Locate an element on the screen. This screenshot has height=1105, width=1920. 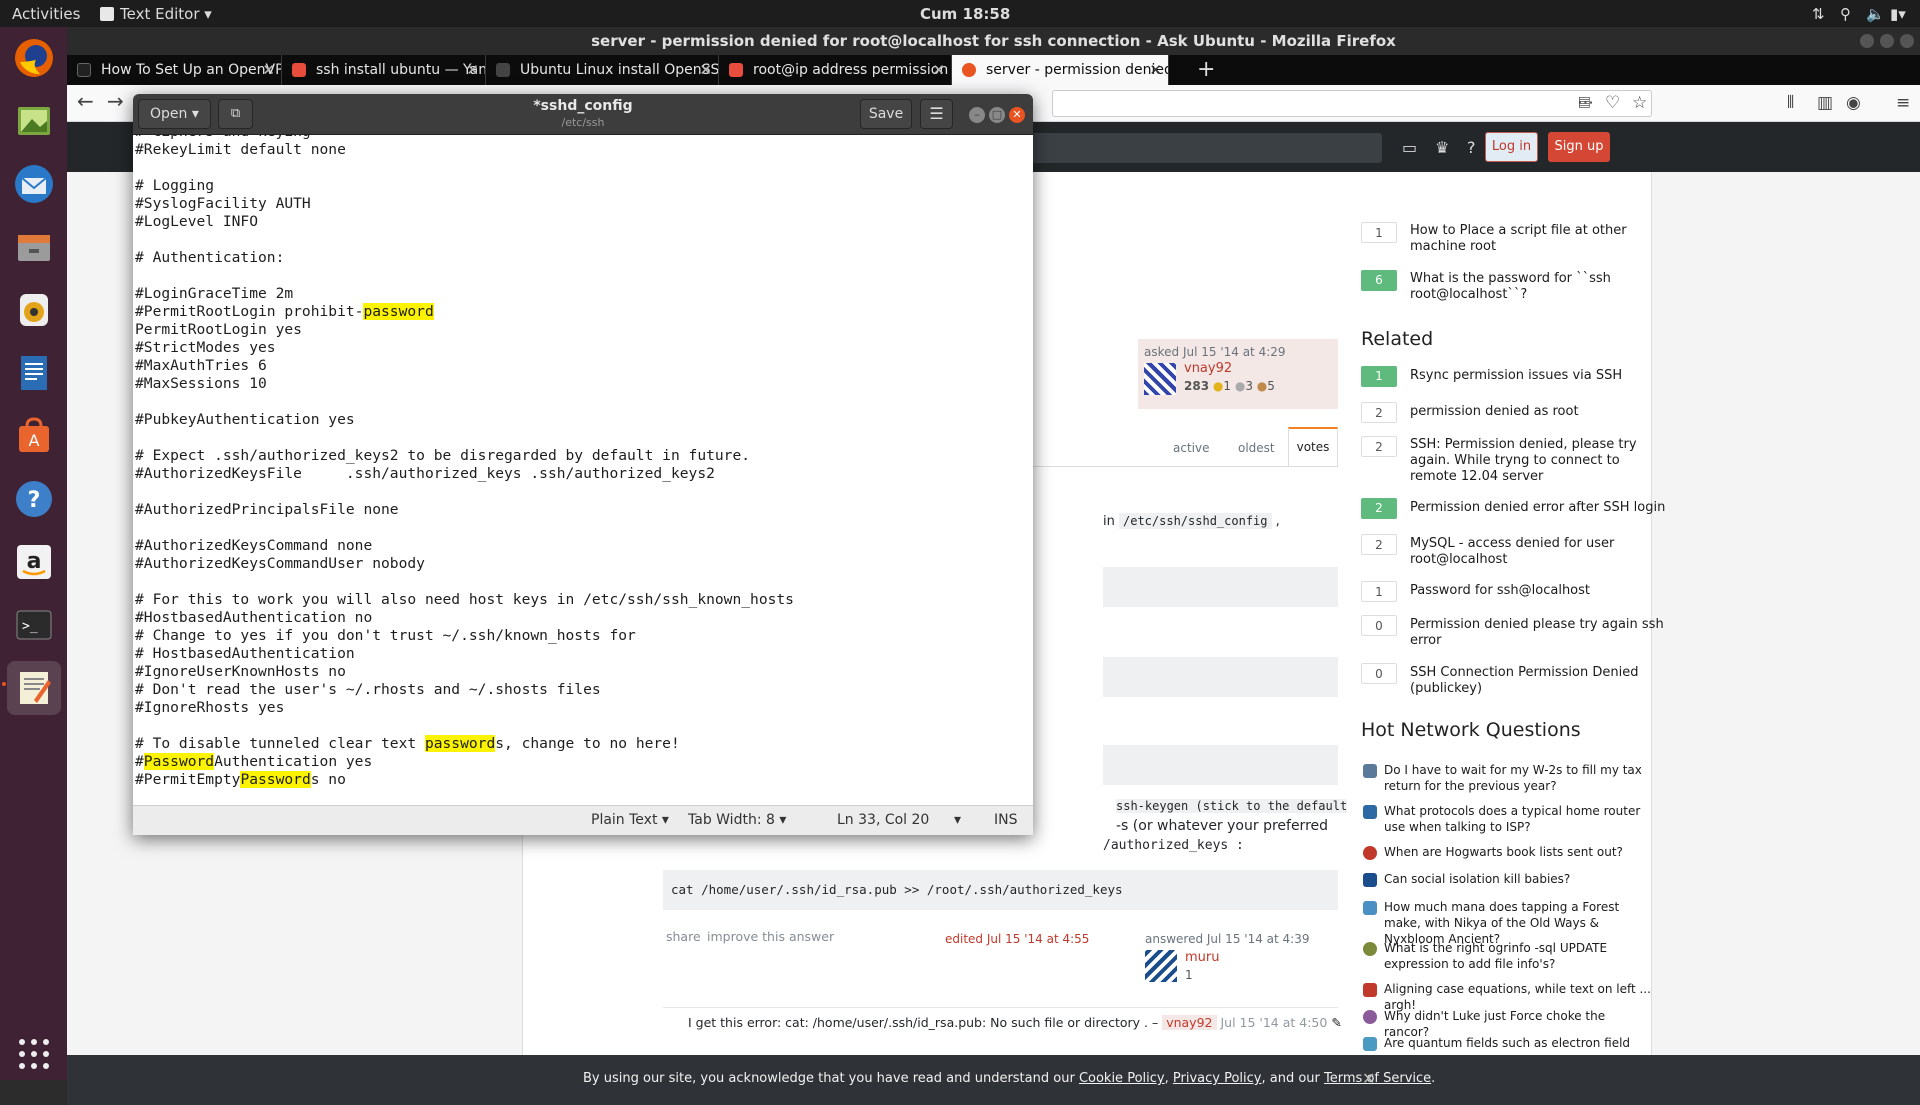
close-button is located at coordinates (1907, 41).